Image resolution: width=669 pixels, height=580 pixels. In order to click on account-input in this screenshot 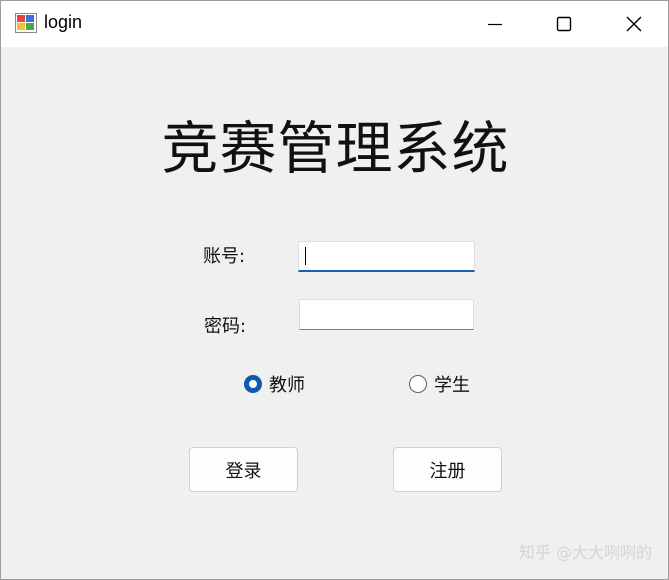, I will do `click(386, 256)`.